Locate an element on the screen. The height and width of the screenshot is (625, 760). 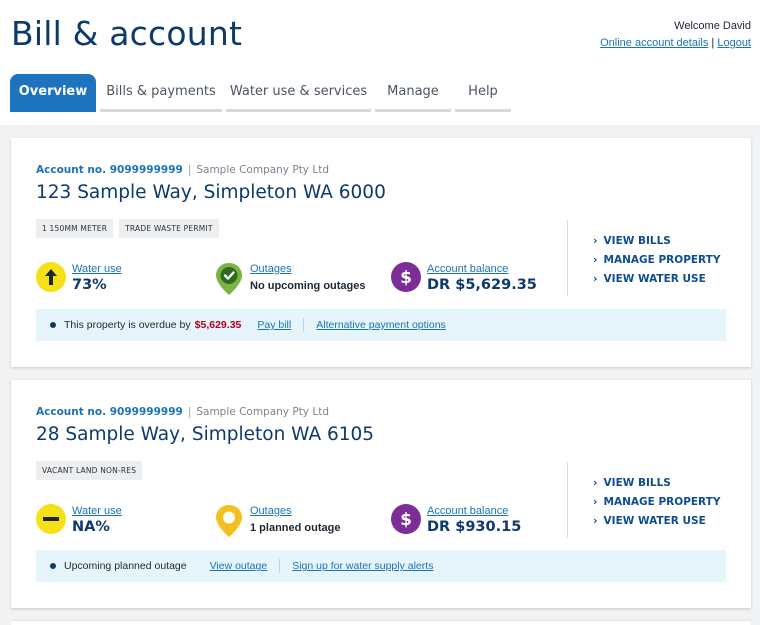
next-card-edge is located at coordinates (381, 623).